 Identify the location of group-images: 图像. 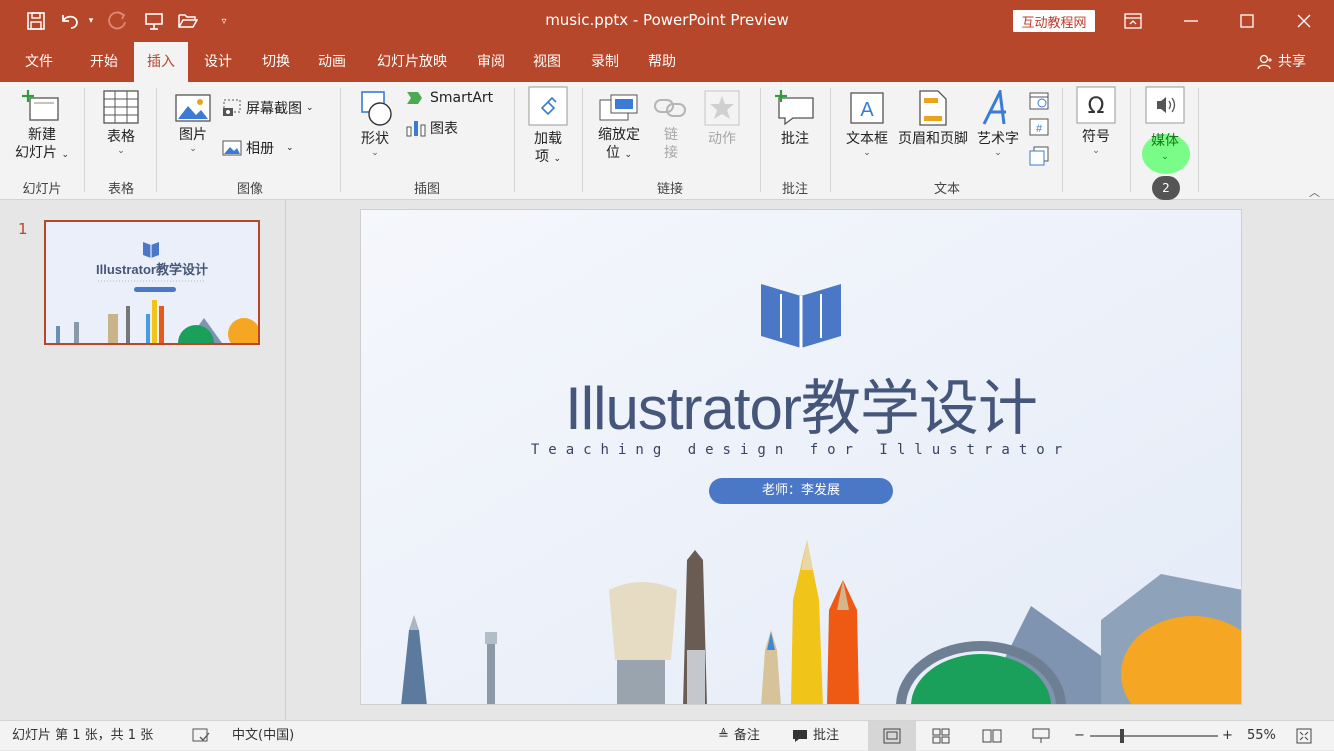
(249, 189).